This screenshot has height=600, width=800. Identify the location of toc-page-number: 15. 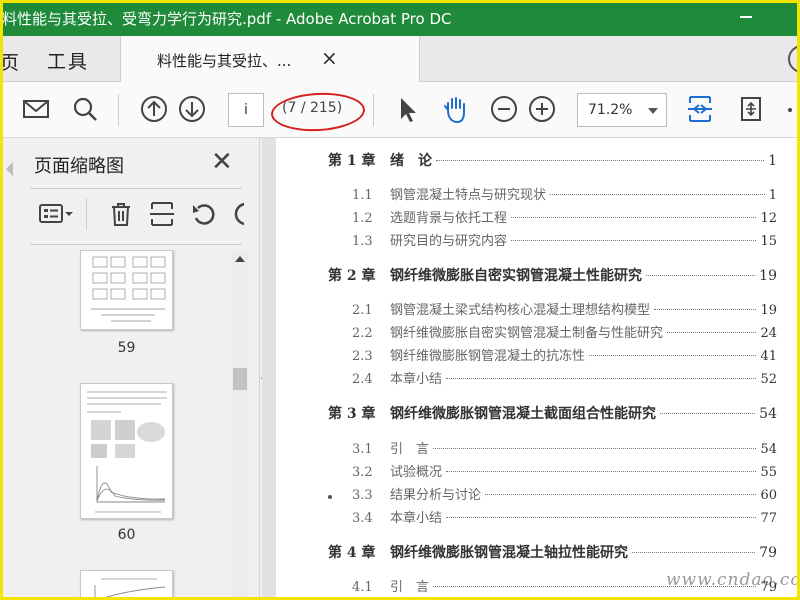
(768, 241).